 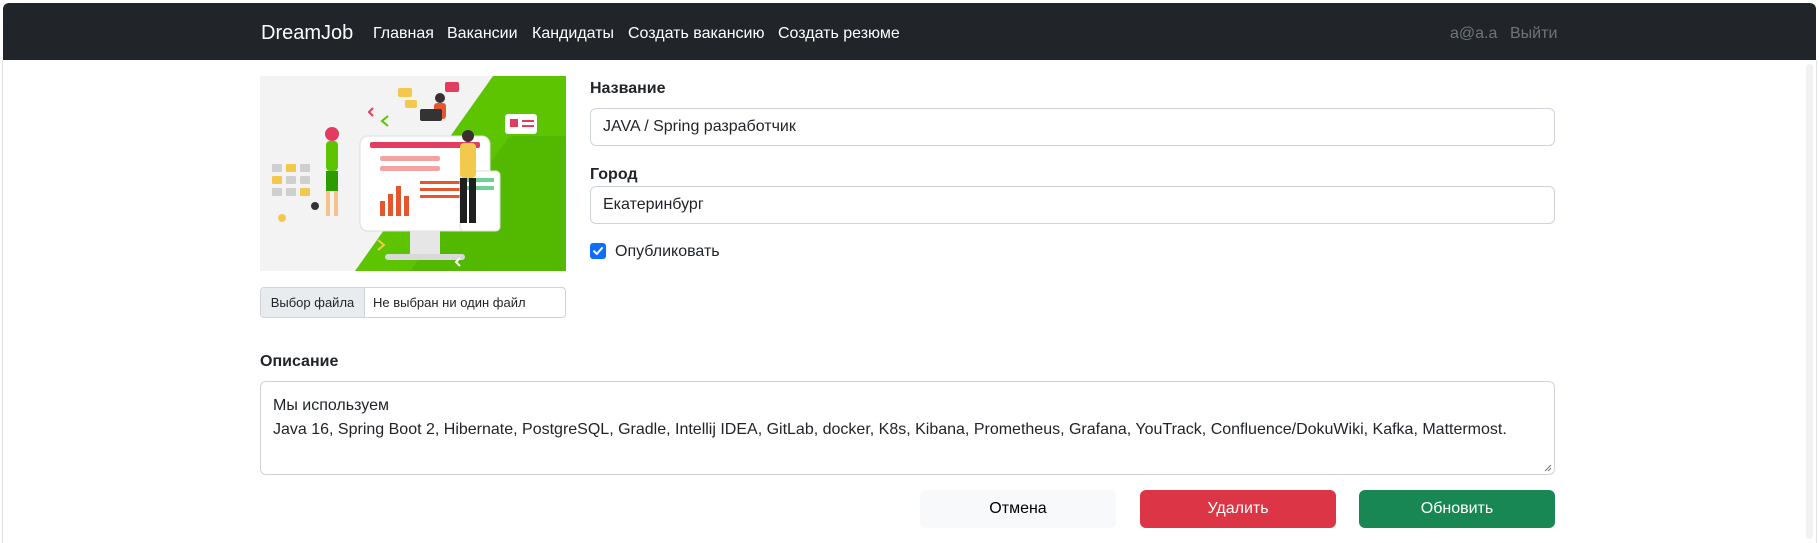 I want to click on file-status-text: Не выбран ни один файл, so click(x=449, y=302).